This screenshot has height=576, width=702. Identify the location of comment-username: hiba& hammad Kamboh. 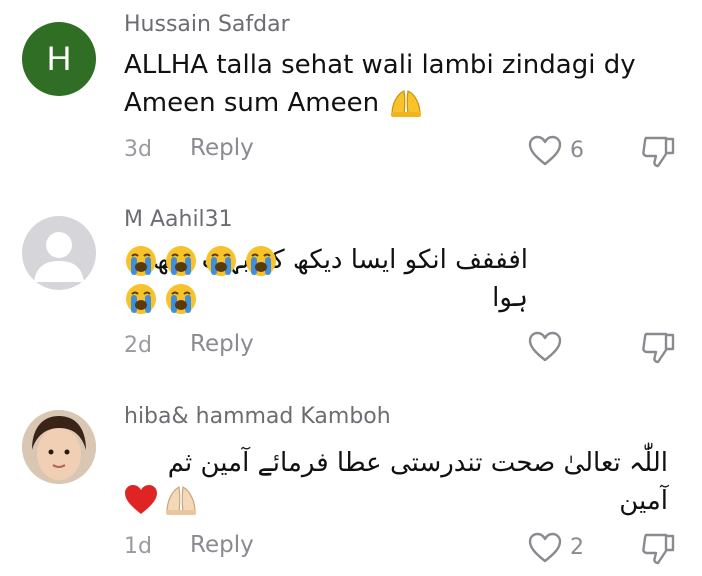
(257, 416).